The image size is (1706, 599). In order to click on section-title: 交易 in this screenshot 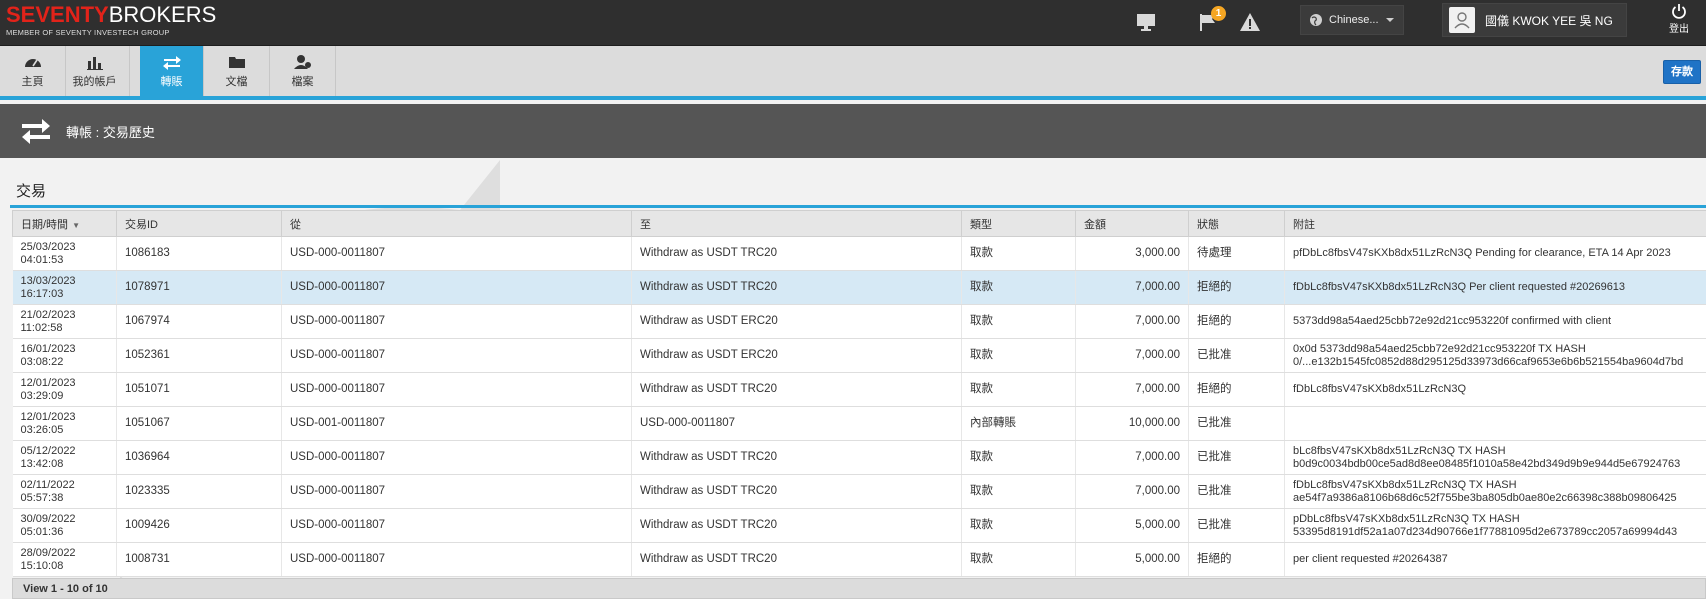, I will do `click(31, 191)`.